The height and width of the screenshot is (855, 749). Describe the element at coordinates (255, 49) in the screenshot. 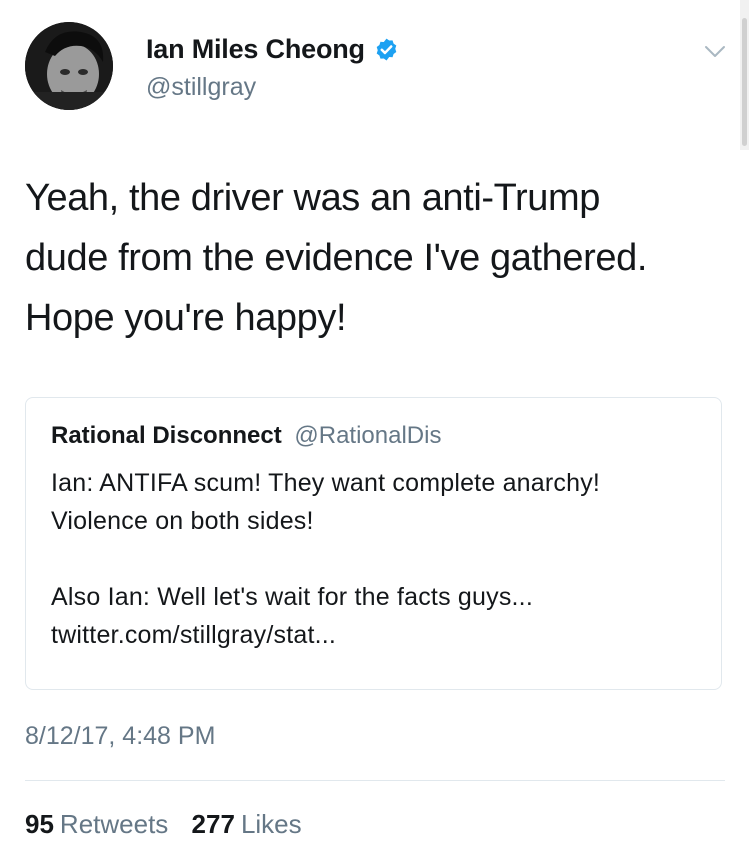

I see `author-name-text: Ian Miles Cheong` at that location.